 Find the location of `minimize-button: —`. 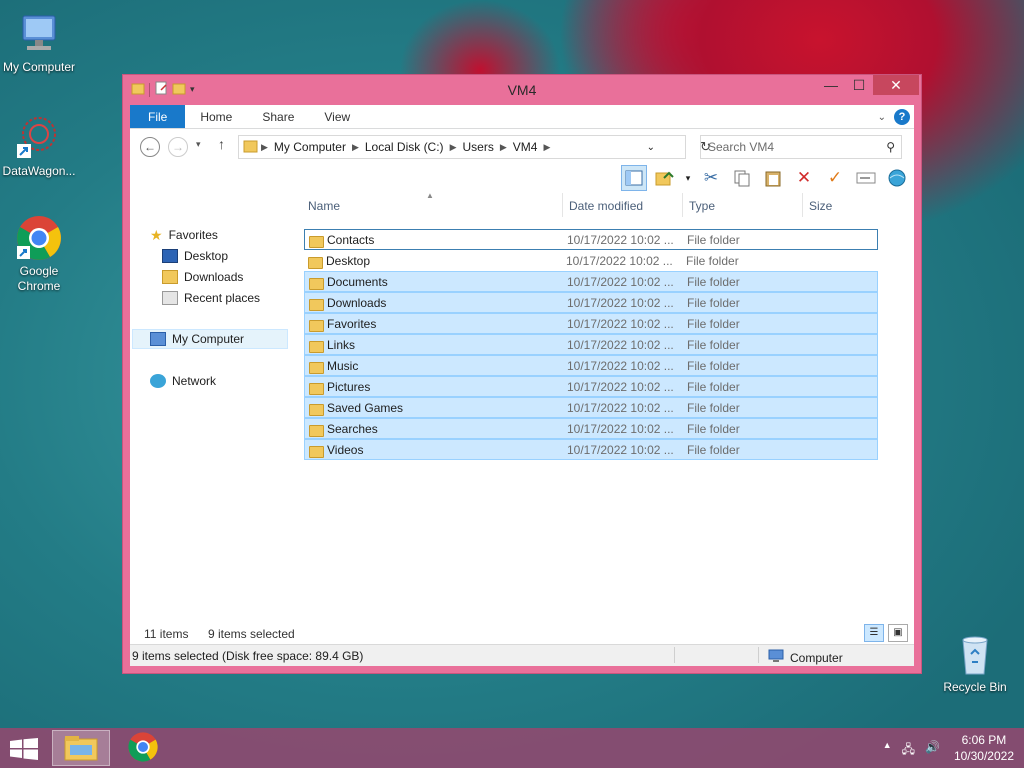

minimize-button: — is located at coordinates (831, 85).